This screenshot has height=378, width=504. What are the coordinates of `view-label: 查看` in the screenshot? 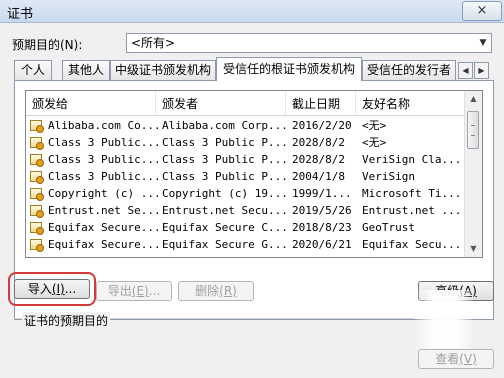 It's located at (447, 359).